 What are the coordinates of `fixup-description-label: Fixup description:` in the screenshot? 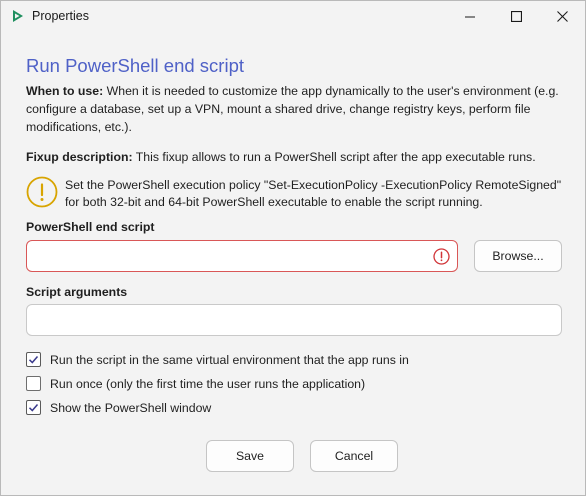 It's located at (79, 157).